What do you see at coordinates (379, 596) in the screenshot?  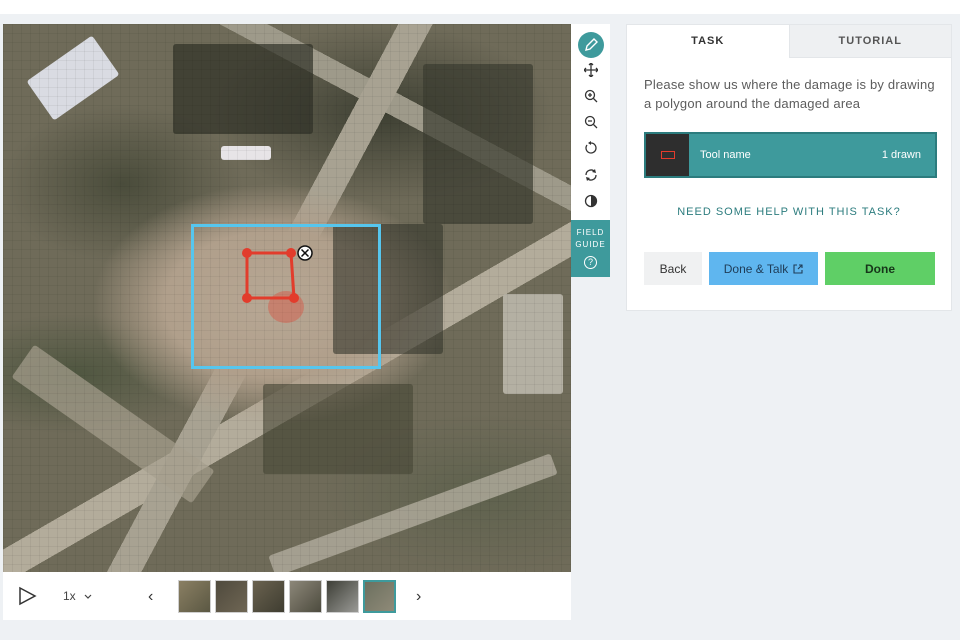 I see `frame-thumbnail-active` at bounding box center [379, 596].